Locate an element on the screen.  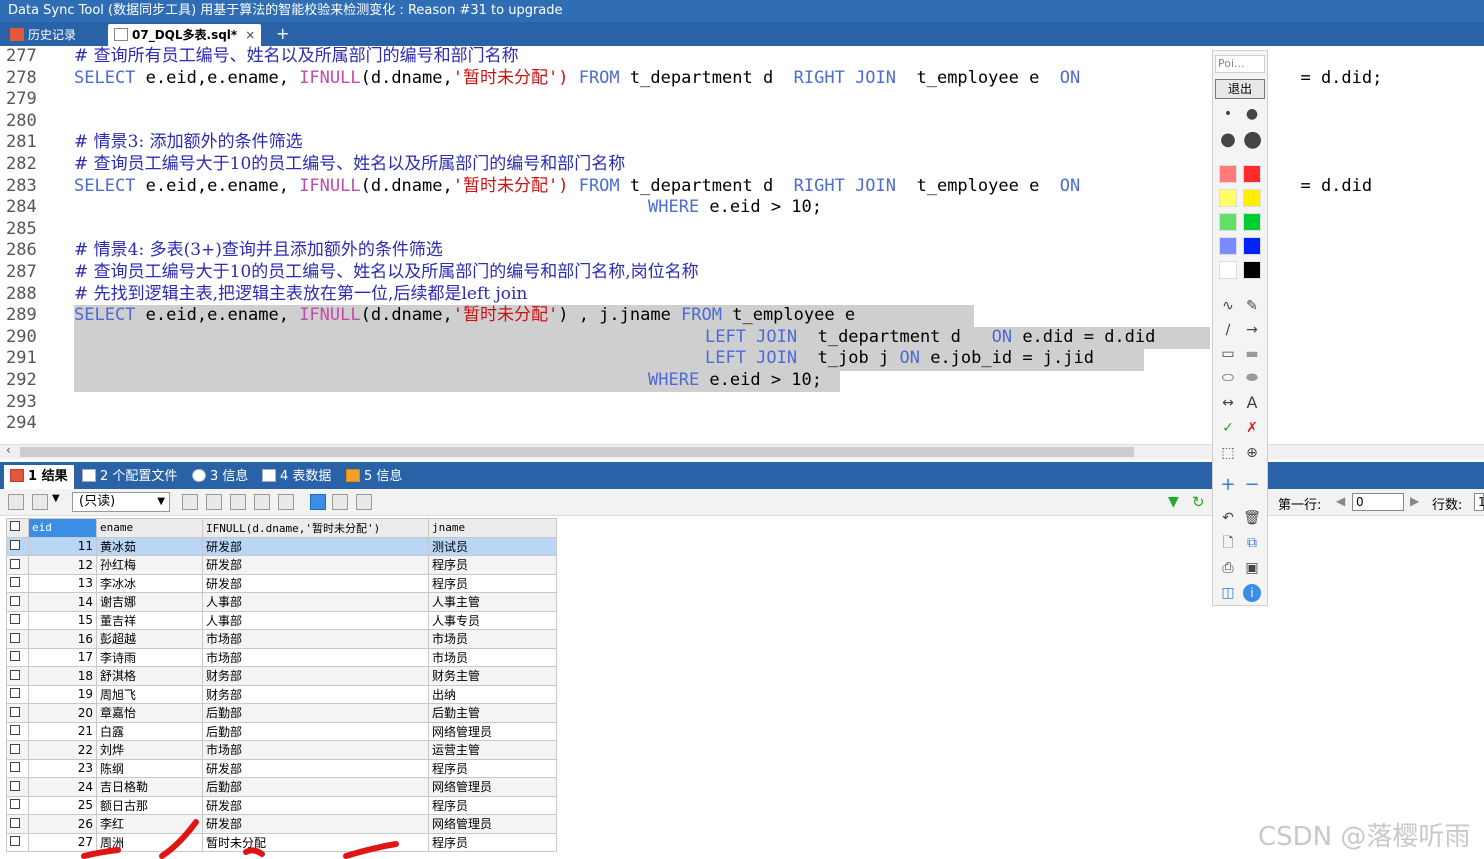
table-row: 22 刘烨 市场部 运营主管 is located at coordinates (281, 750).